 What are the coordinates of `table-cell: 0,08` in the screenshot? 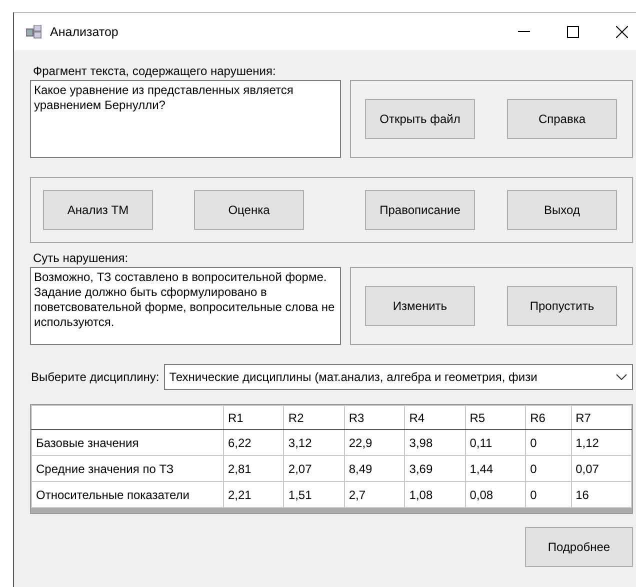 It's located at (495, 495).